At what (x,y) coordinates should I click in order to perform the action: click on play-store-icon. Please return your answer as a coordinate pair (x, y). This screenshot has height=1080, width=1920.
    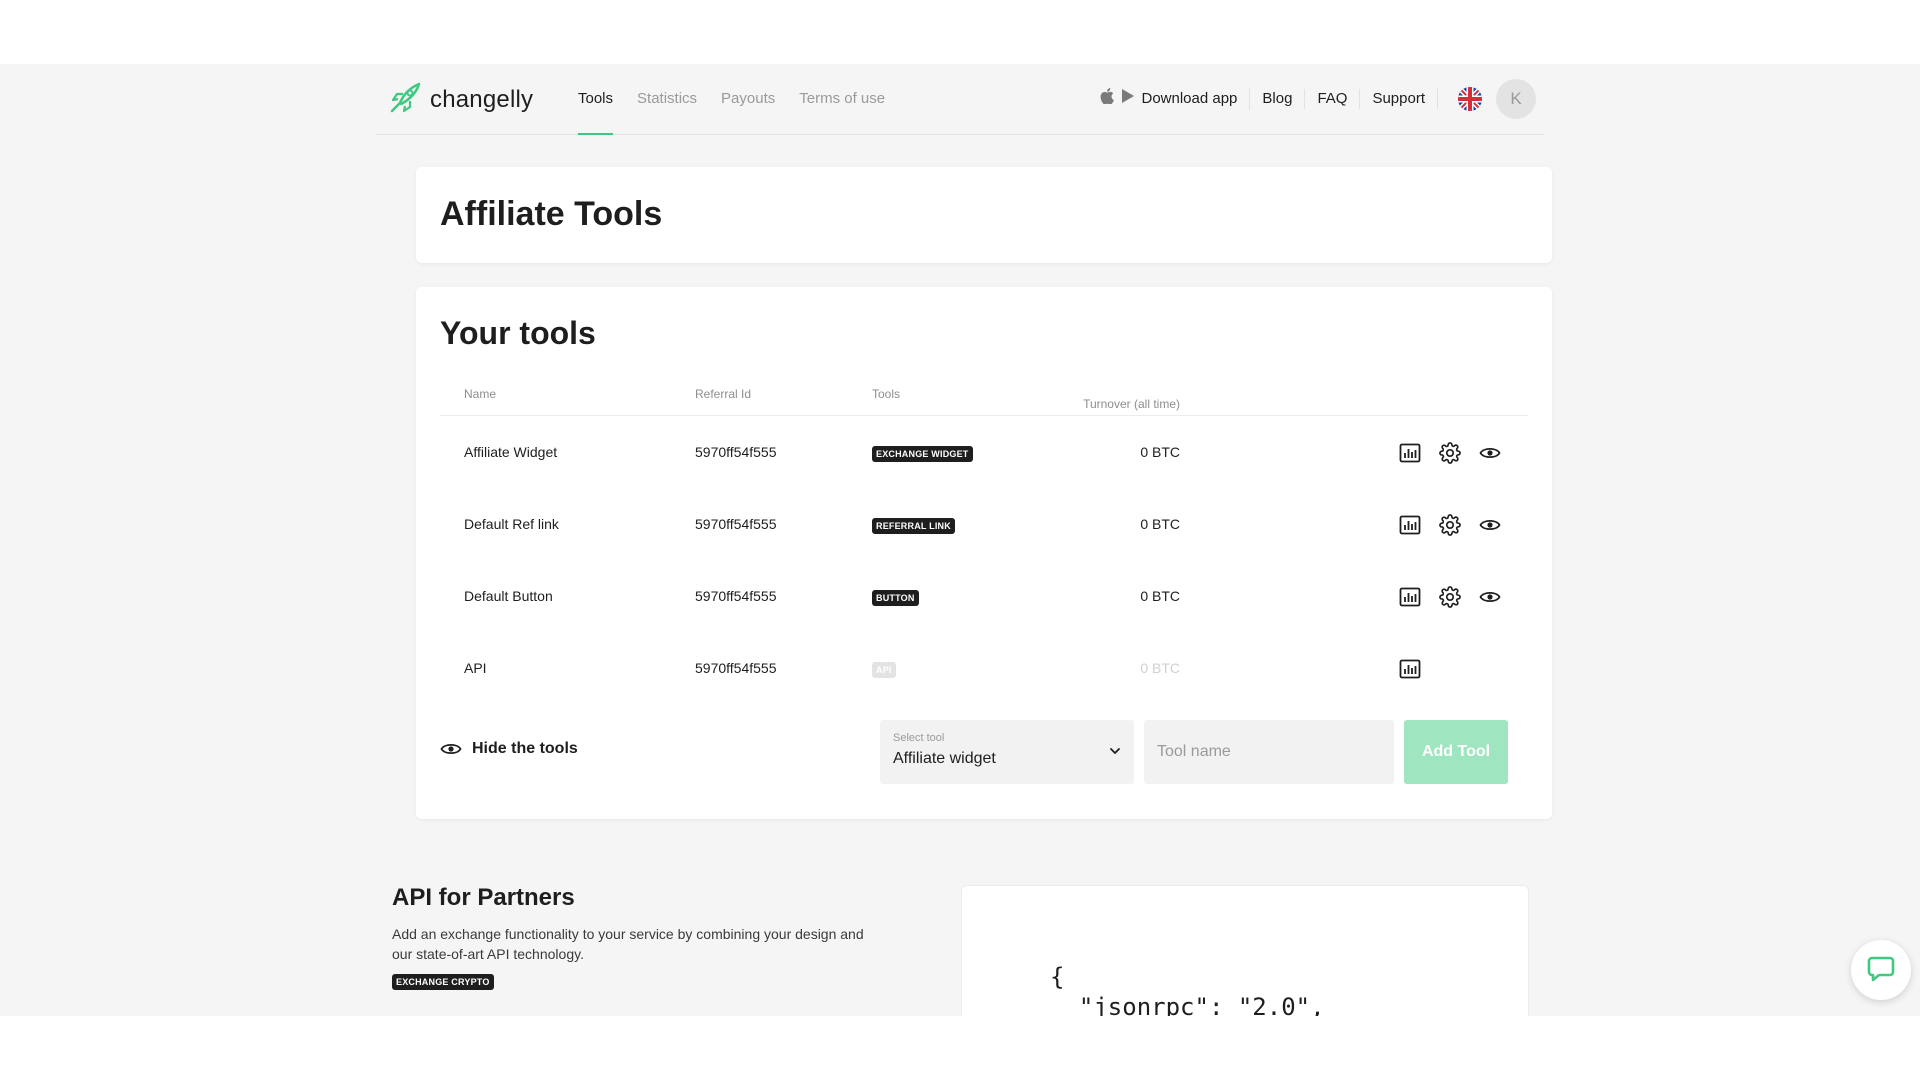
    Looking at the image, I should click on (1127, 99).